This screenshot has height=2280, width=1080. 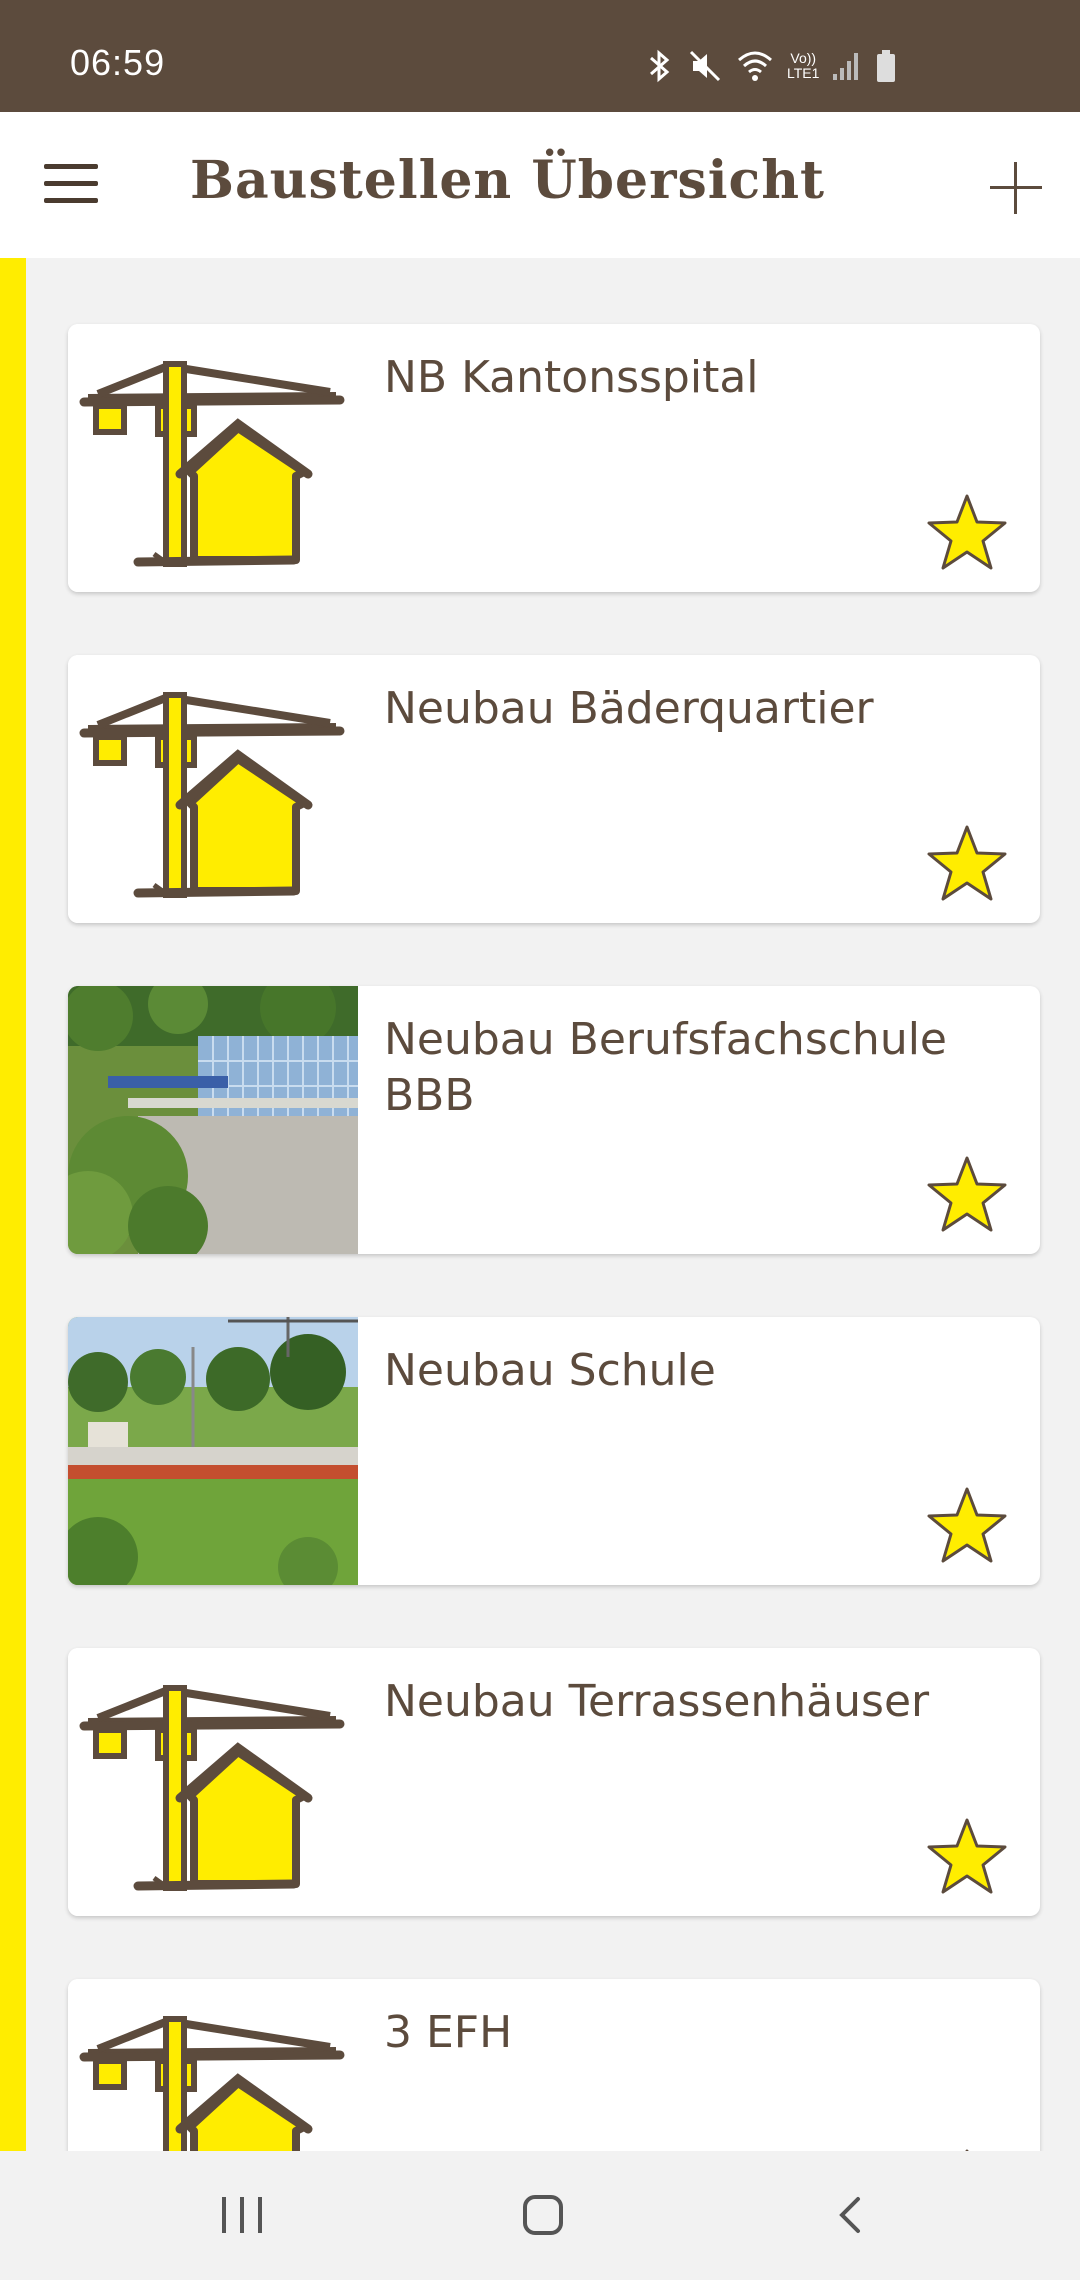 I want to click on hamburger-menu-icon, so click(x=71, y=185).